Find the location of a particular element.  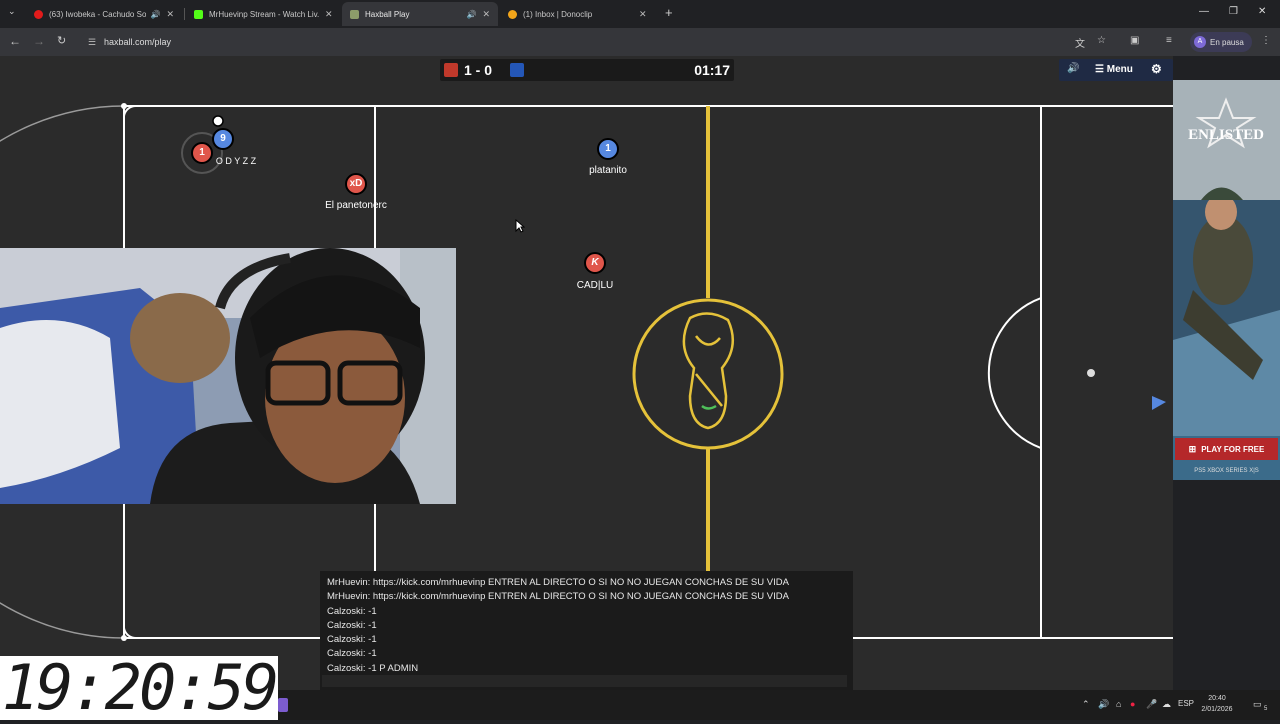

play-for-free-button: ⊞ PLAY FOR FREE is located at coordinates (1226, 449).